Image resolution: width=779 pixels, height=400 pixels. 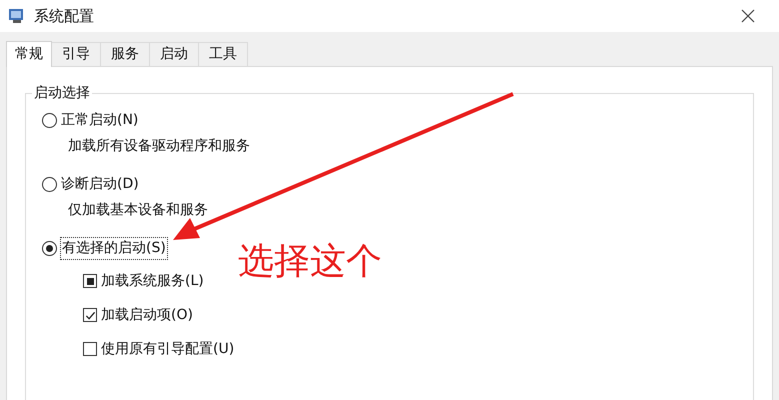 What do you see at coordinates (223, 54) in the screenshot?
I see `tab: 工具` at bounding box center [223, 54].